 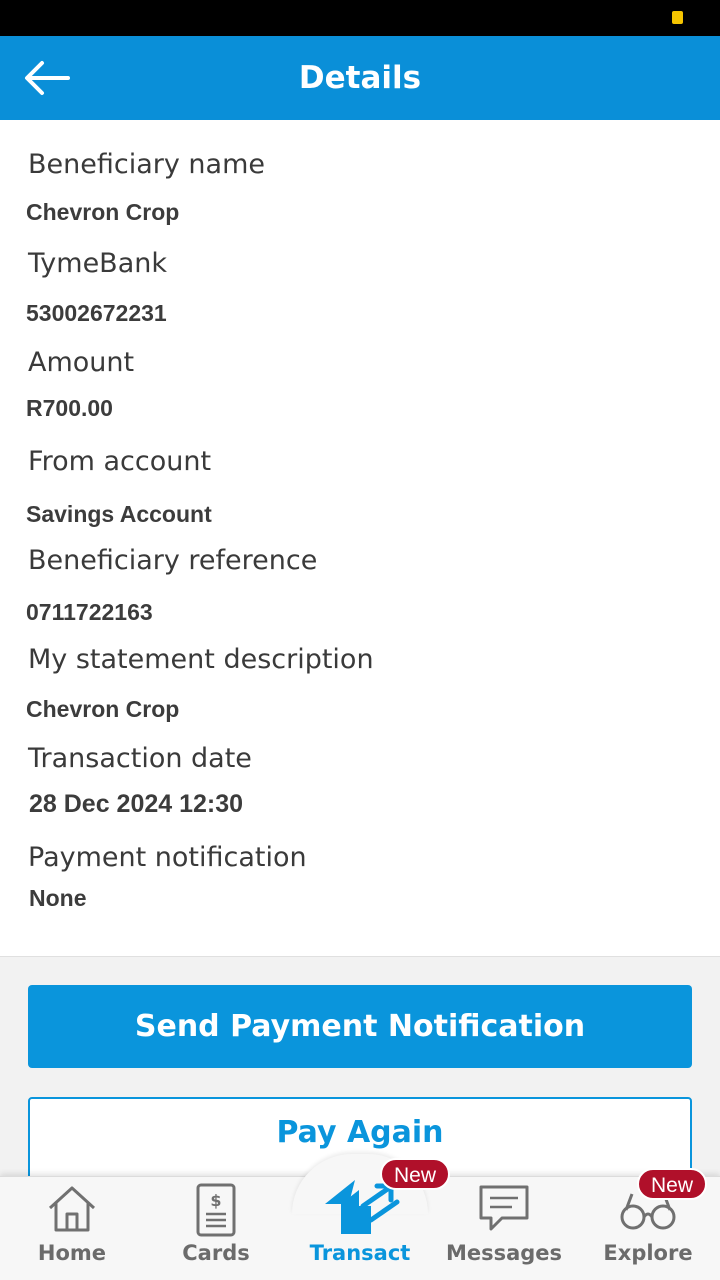 I want to click on nav-item-cards: $ Cards, so click(x=216, y=1228).